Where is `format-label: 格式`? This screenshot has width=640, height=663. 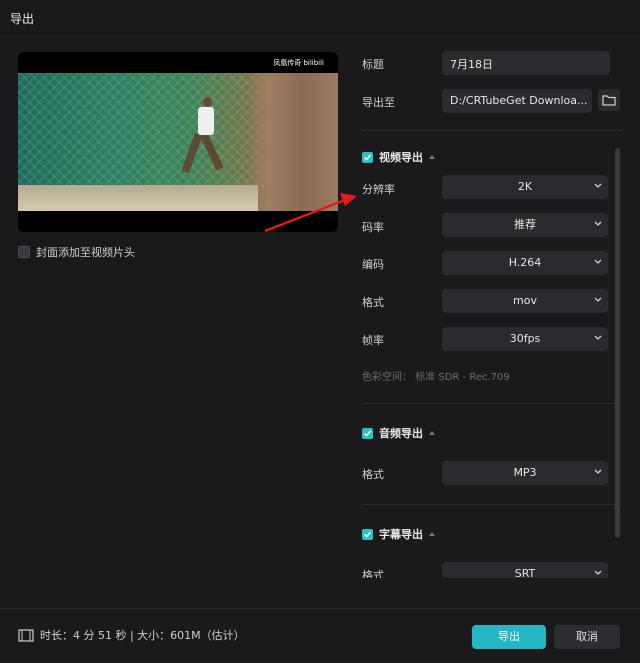
format-label: 格式 is located at coordinates (373, 302).